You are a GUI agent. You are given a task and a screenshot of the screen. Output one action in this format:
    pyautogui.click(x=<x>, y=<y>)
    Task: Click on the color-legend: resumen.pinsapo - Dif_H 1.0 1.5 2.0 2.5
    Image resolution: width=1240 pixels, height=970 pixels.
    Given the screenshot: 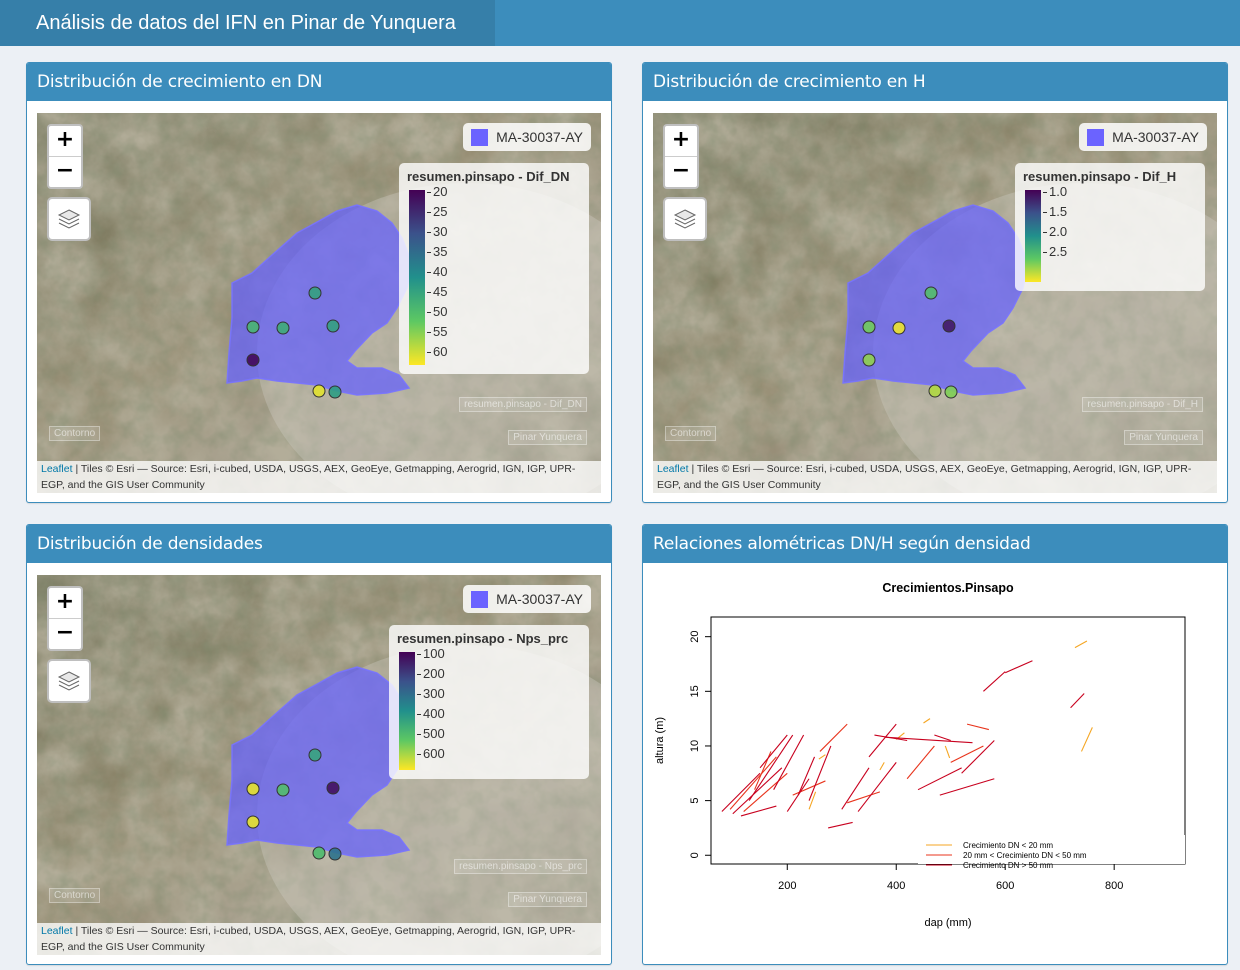 What is the action you would take?
    pyautogui.click(x=1110, y=227)
    